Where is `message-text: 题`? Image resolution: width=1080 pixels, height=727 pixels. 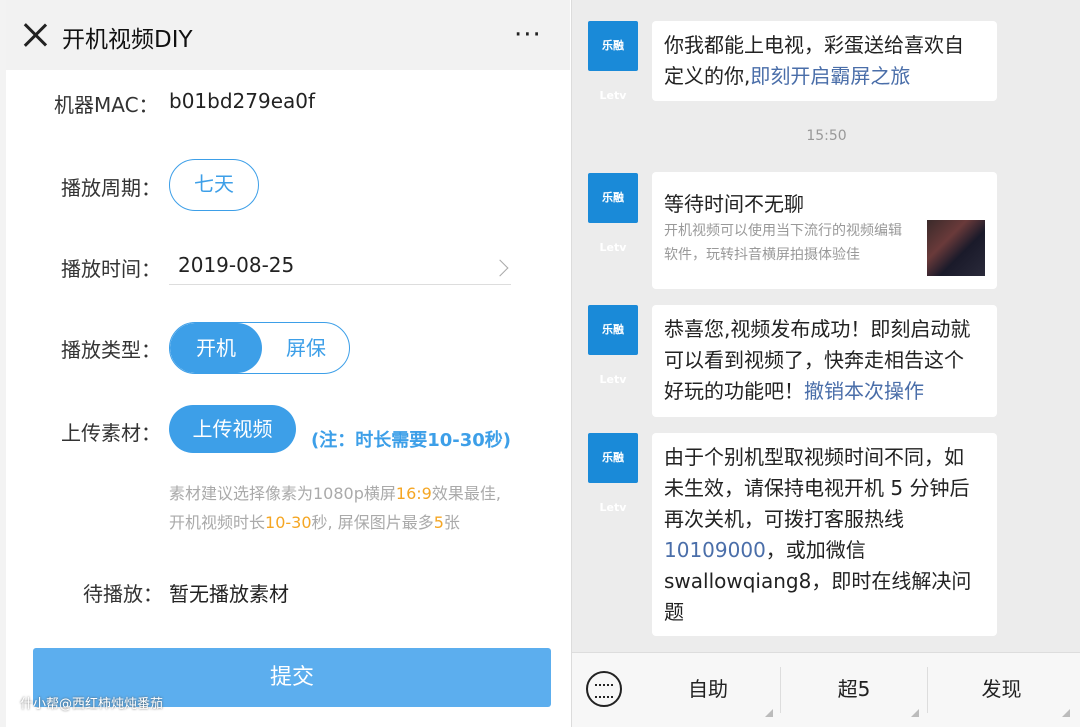
message-text: 题 is located at coordinates (674, 612).